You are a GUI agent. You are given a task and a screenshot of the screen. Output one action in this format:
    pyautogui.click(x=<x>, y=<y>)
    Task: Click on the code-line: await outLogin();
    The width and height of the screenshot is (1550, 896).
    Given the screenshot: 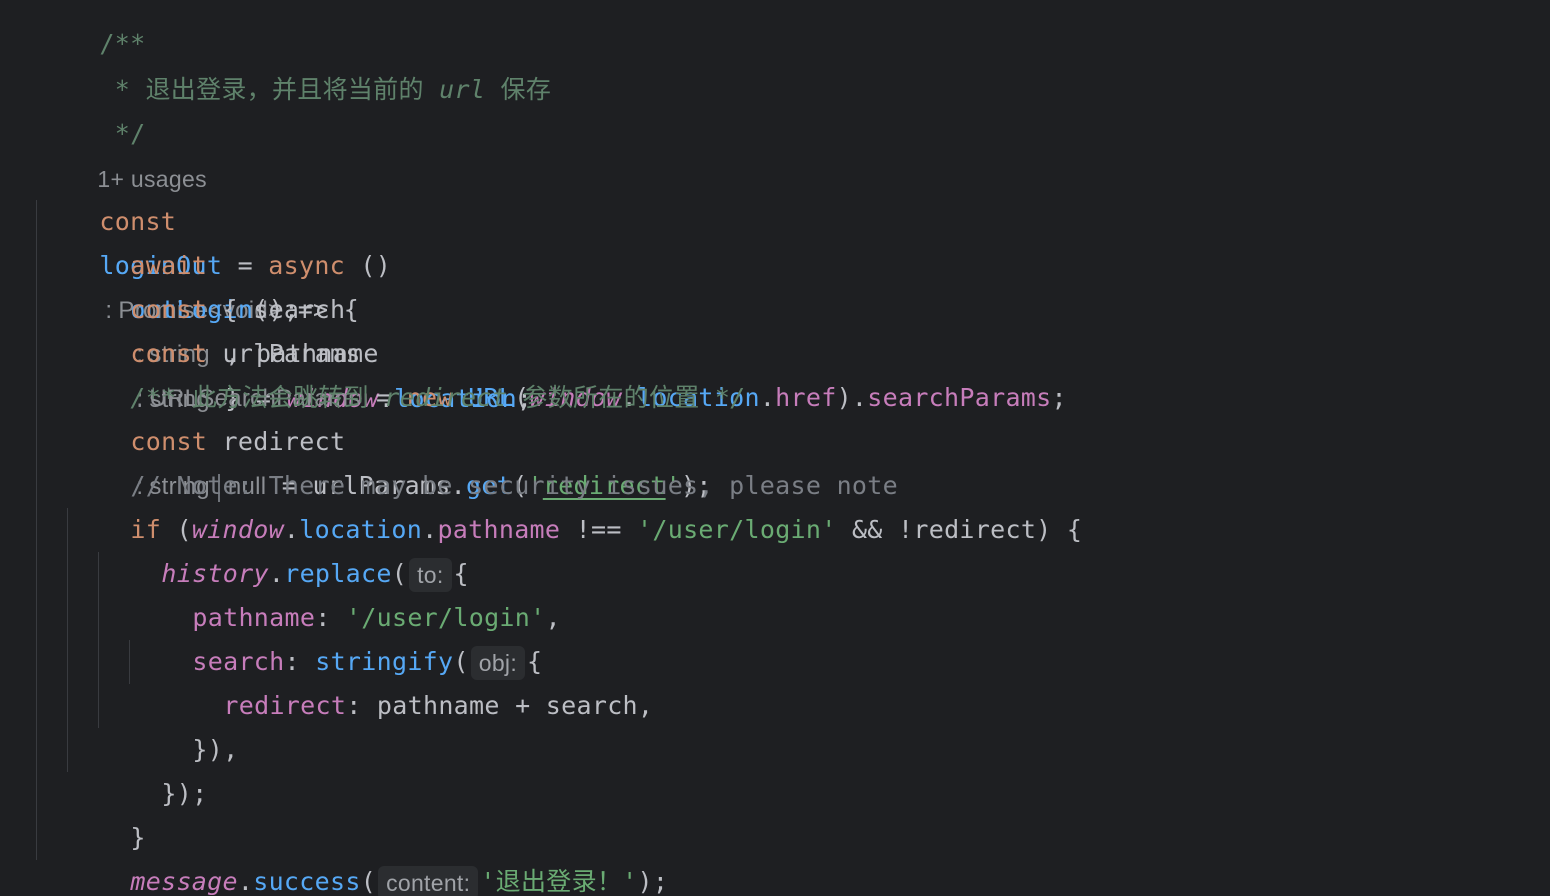 What is the action you would take?
    pyautogui.click(x=184, y=262)
    